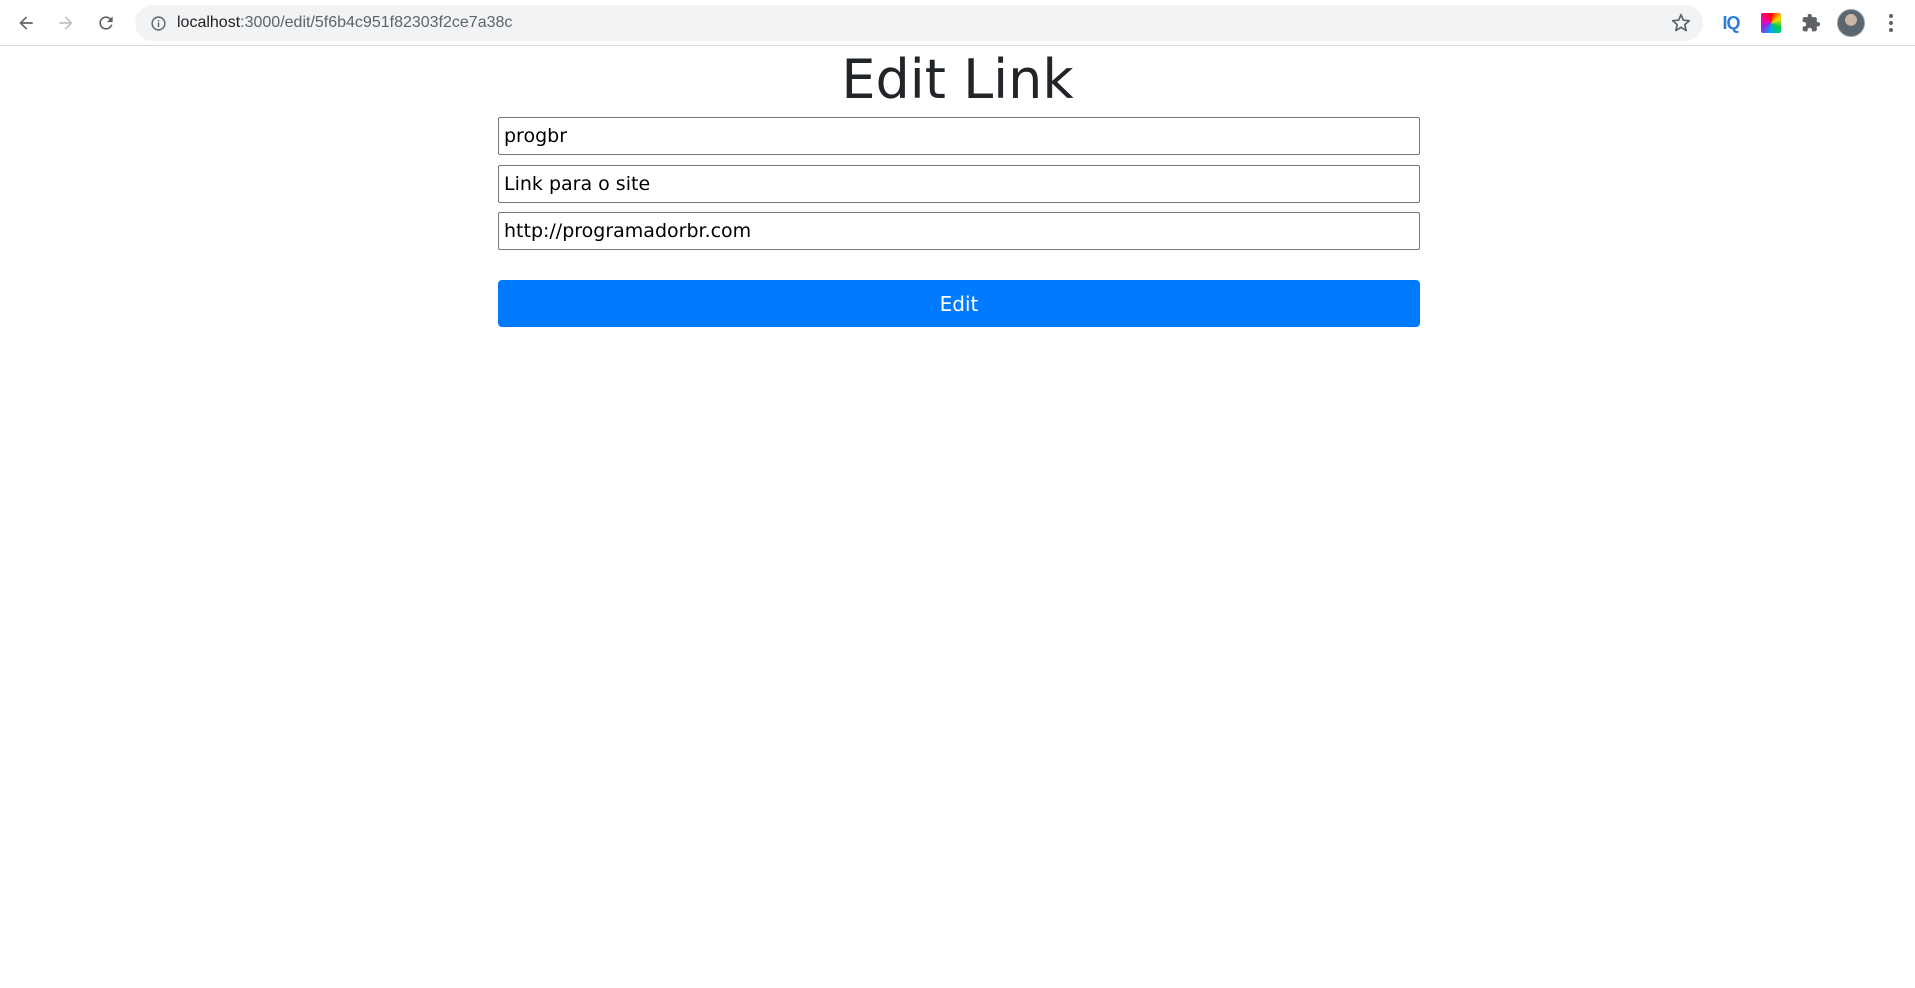  I want to click on puzzle-icon, so click(1811, 22).